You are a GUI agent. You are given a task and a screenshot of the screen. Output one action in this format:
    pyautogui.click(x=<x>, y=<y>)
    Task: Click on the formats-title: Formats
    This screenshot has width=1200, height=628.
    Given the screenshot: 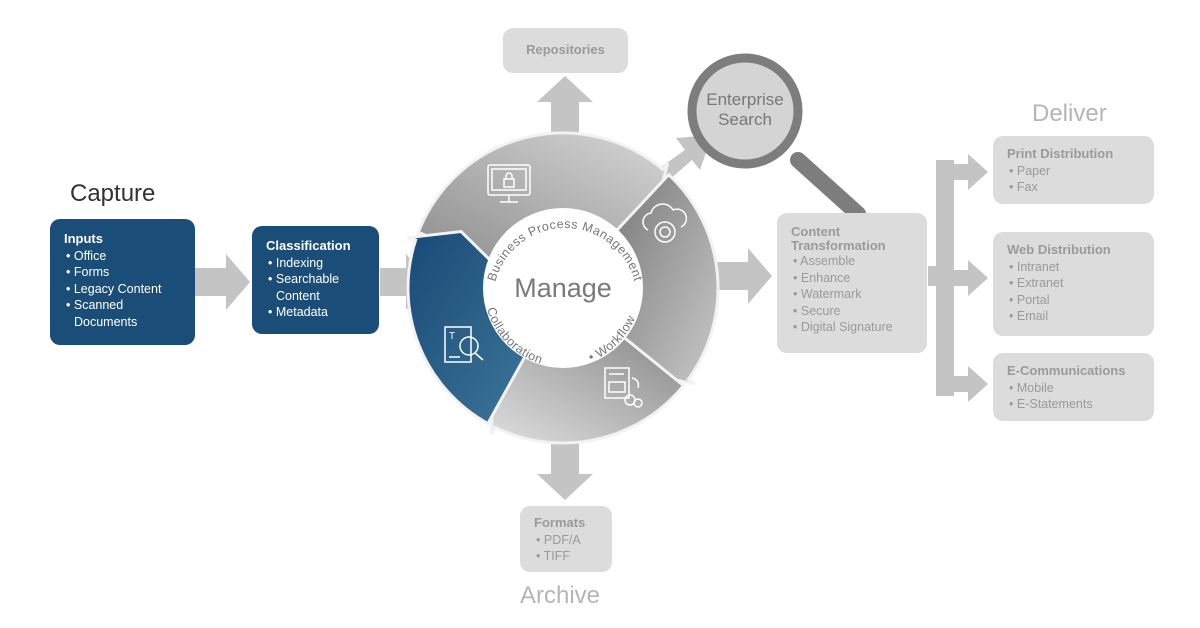 What is the action you would take?
    pyautogui.click(x=560, y=522)
    